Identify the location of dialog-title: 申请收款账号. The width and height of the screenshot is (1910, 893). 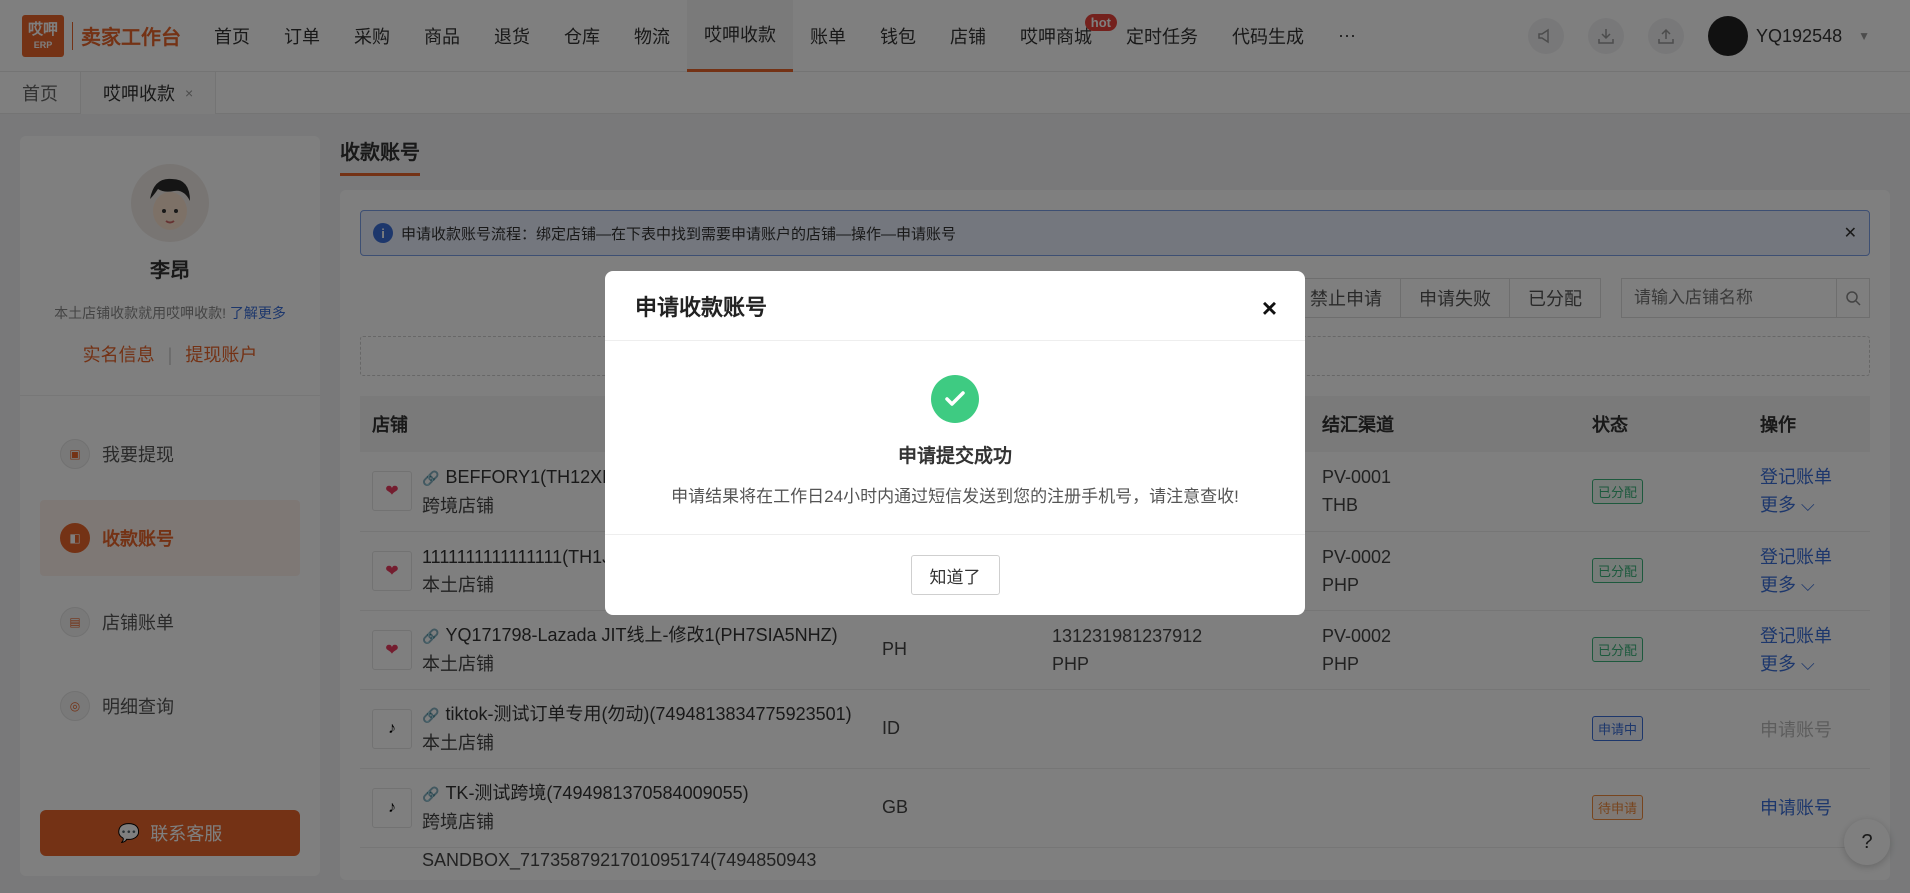
(701, 307).